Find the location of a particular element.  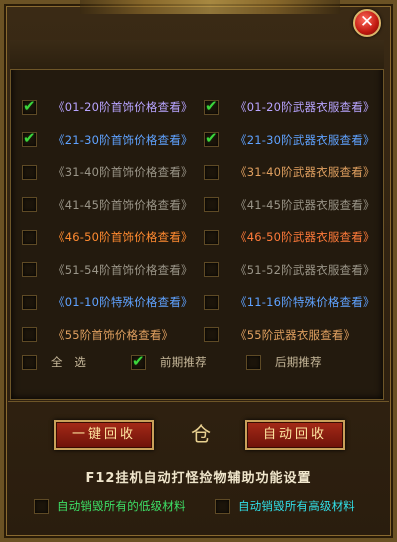

left-option-label: 《01-20阶首饰价格查看》 is located at coordinates (123, 107).